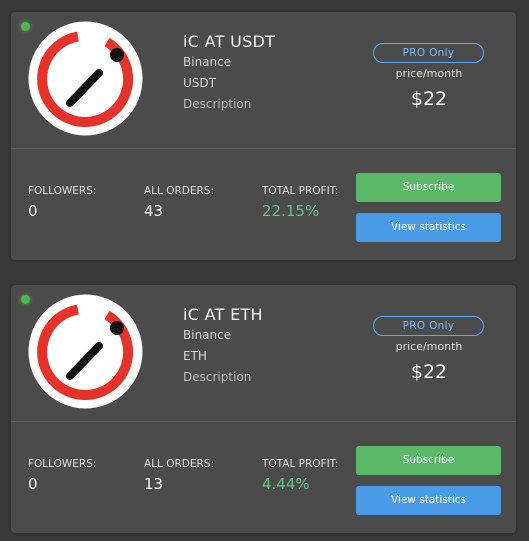 The image size is (529, 541). What do you see at coordinates (154, 484) in the screenshot?
I see `orders-value: 13` at bounding box center [154, 484].